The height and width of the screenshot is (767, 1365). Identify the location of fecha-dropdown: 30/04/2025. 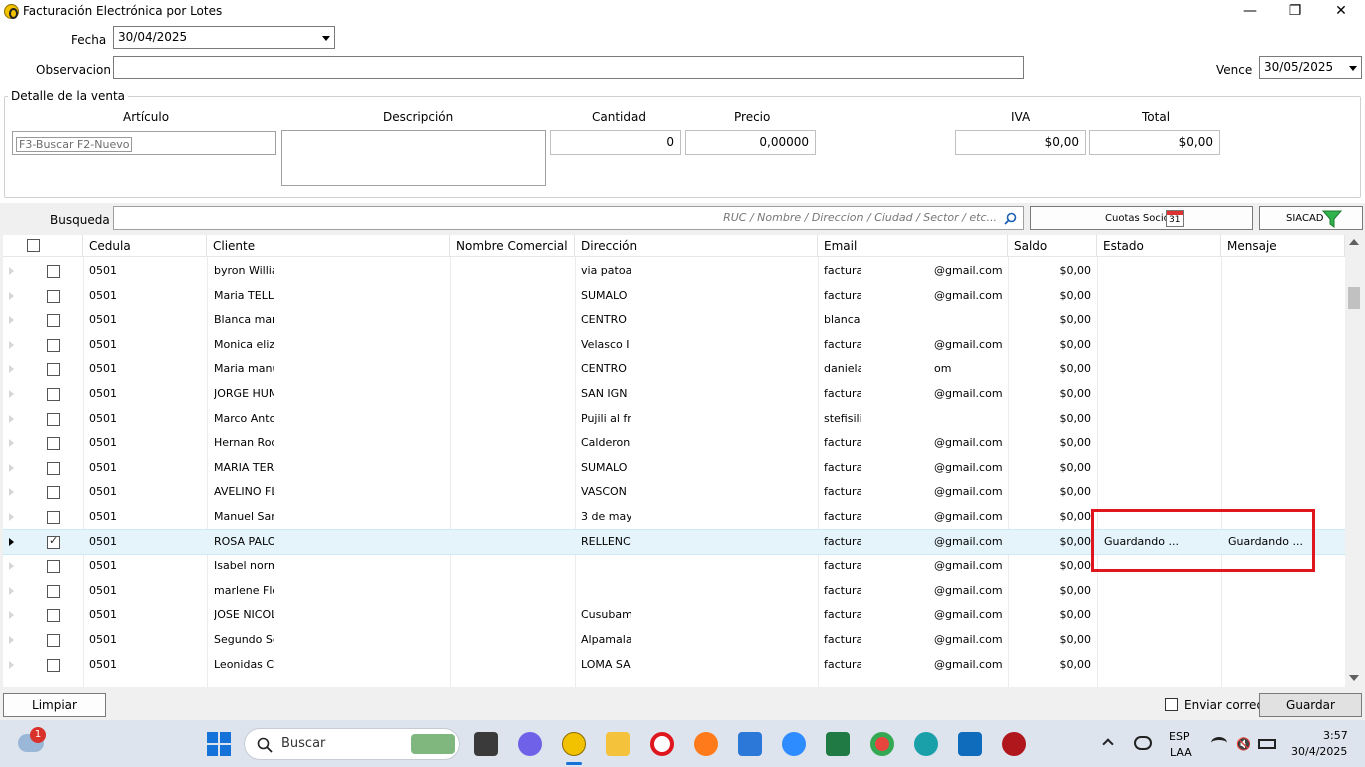
(224, 37).